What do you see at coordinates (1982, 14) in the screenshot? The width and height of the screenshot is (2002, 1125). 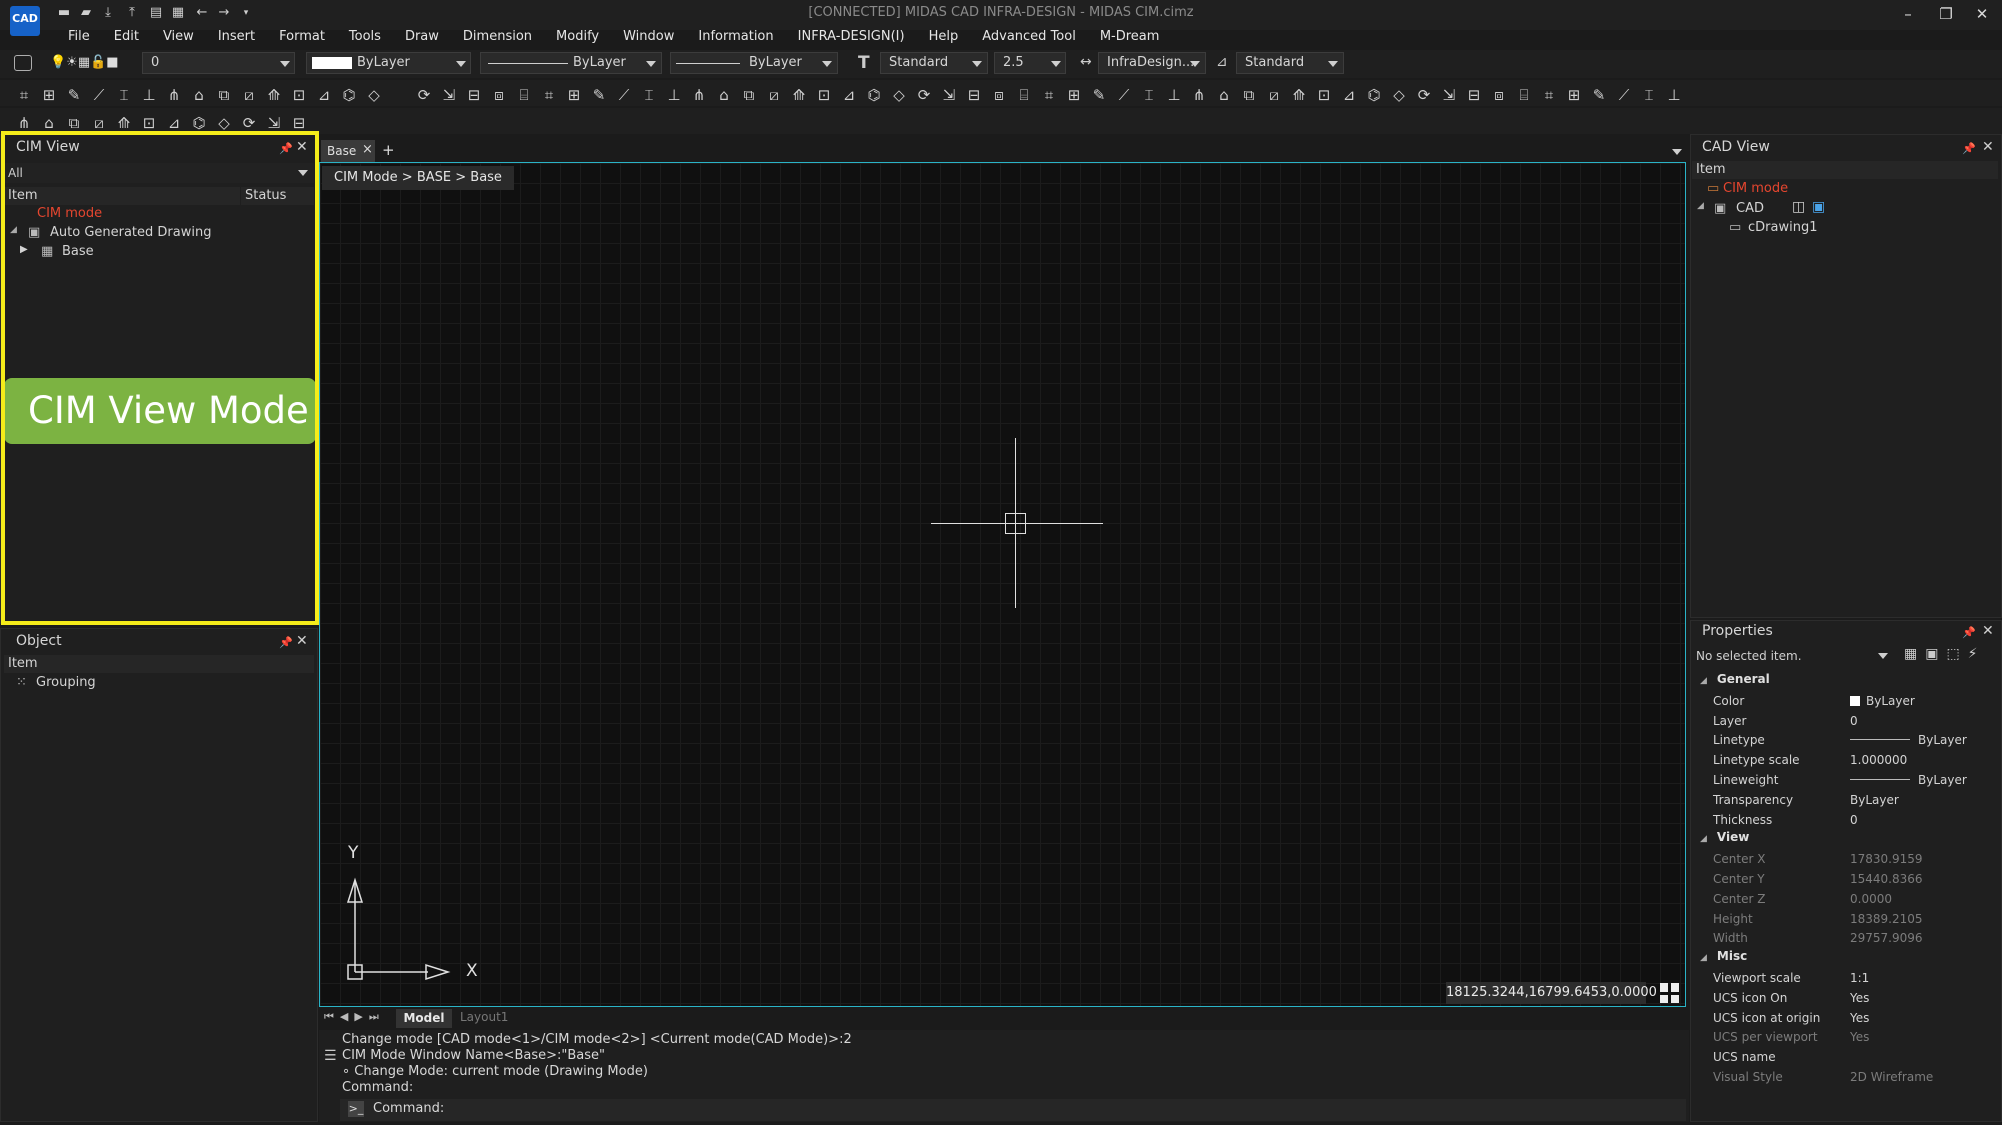 I see `close-button: ✕` at bounding box center [1982, 14].